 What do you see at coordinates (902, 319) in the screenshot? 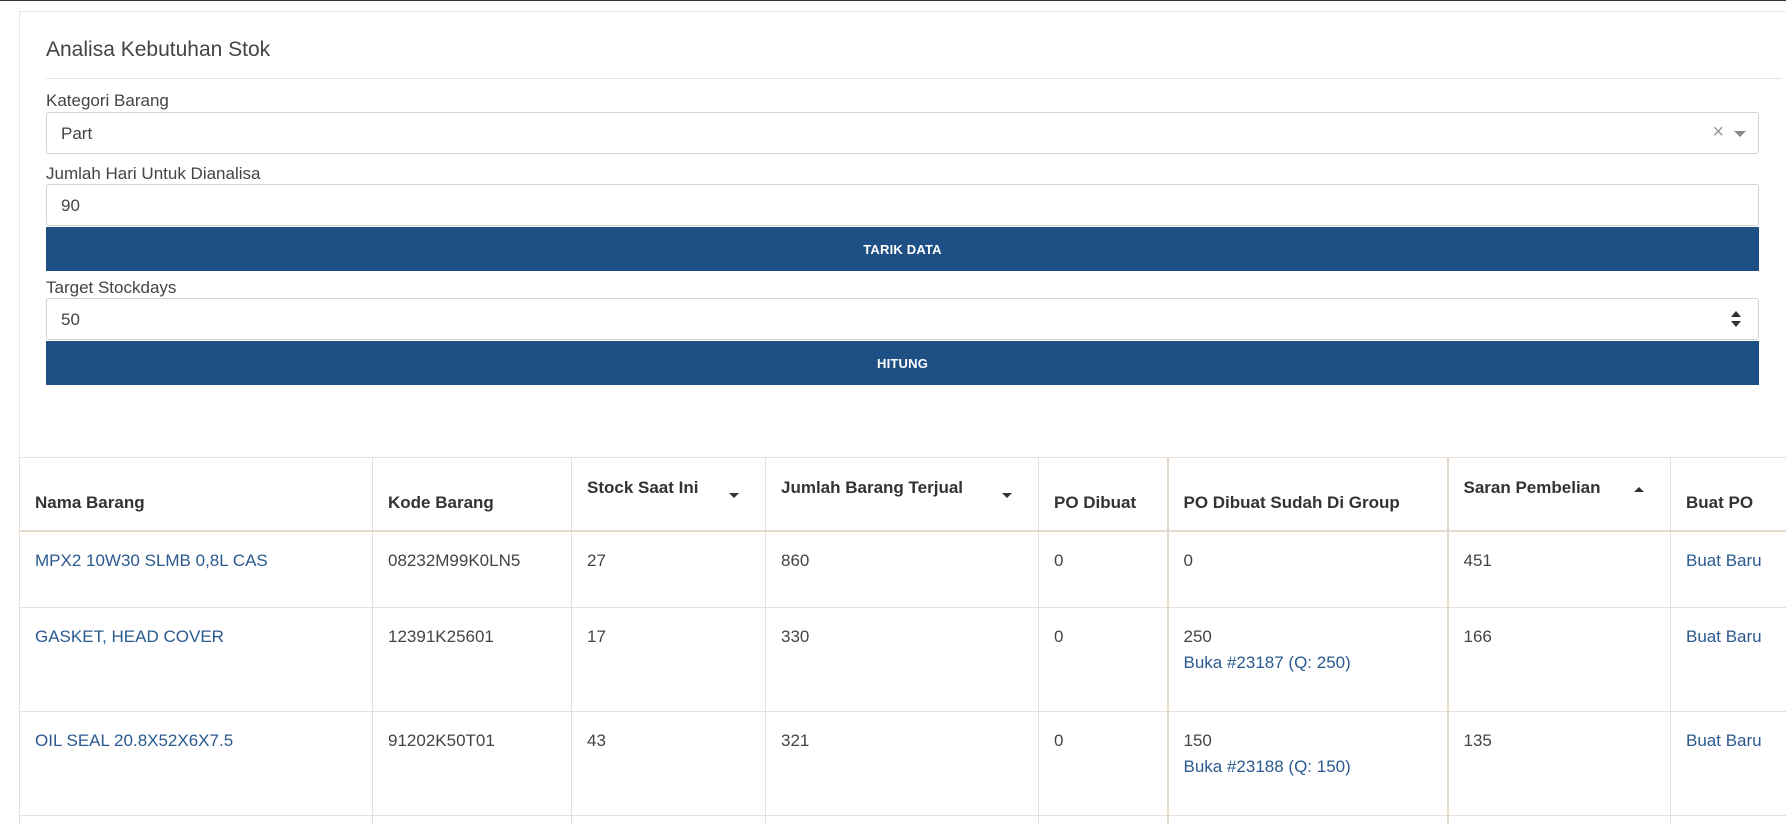
I see `stockdays-input: 50` at bounding box center [902, 319].